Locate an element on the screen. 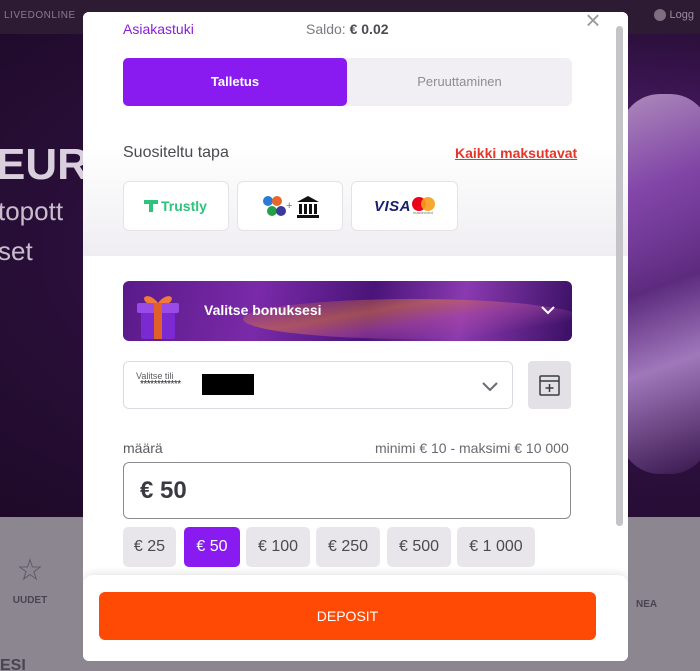 The image size is (700, 671). gift-icon is located at coordinates (158, 317).